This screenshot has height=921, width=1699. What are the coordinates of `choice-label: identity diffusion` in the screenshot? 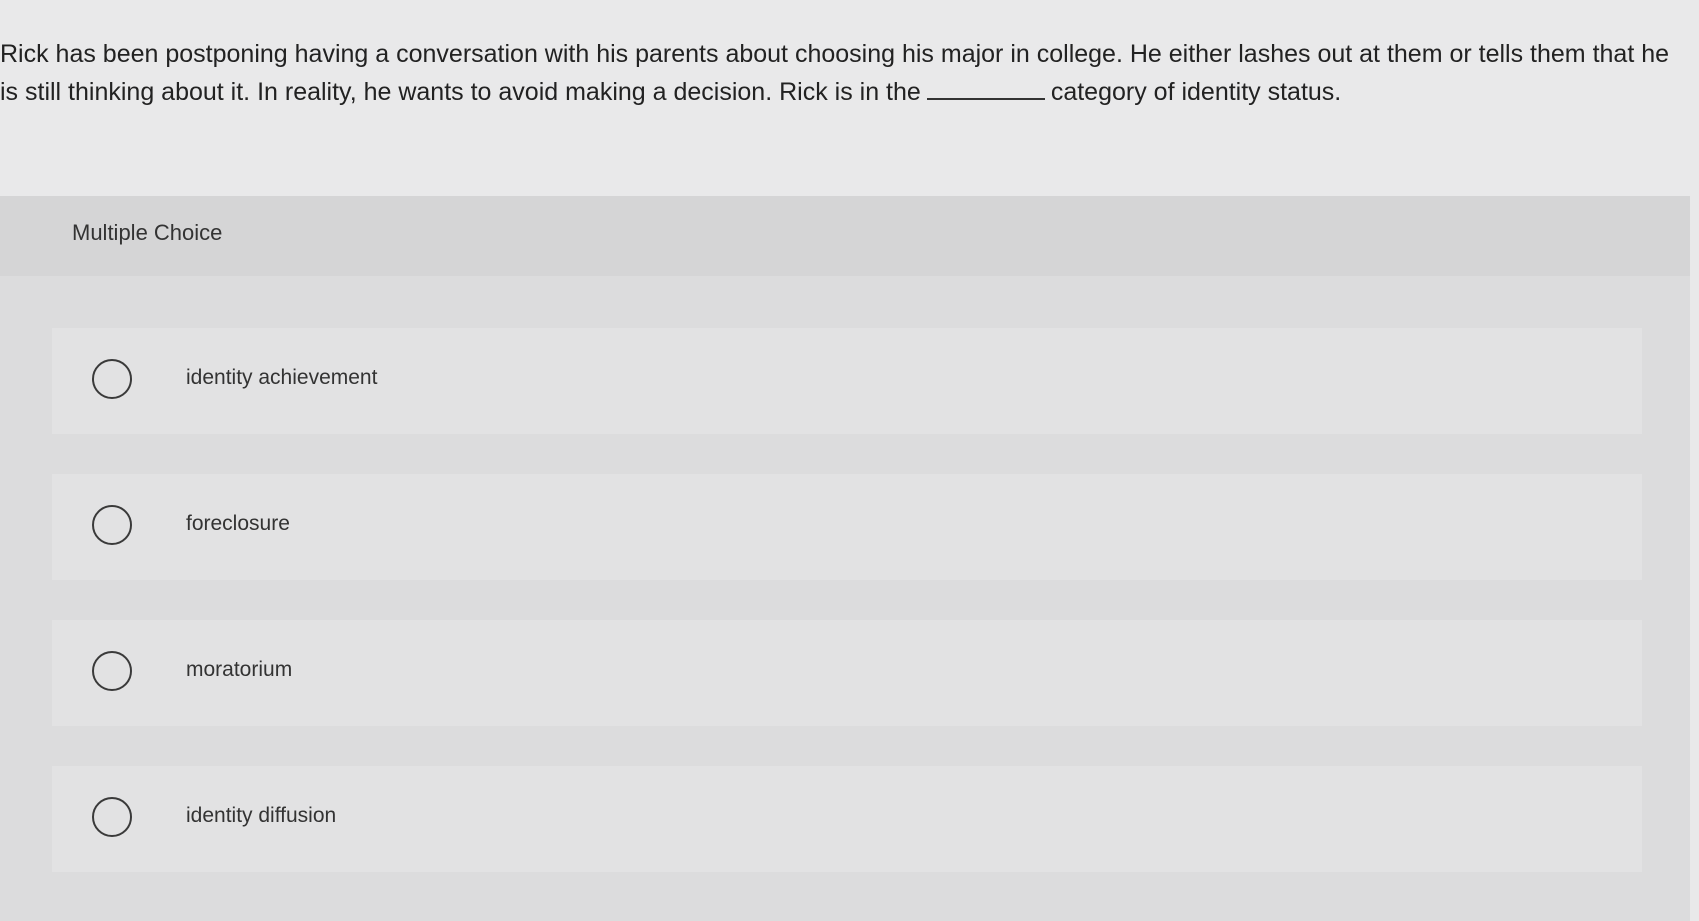 It's located at (261, 815).